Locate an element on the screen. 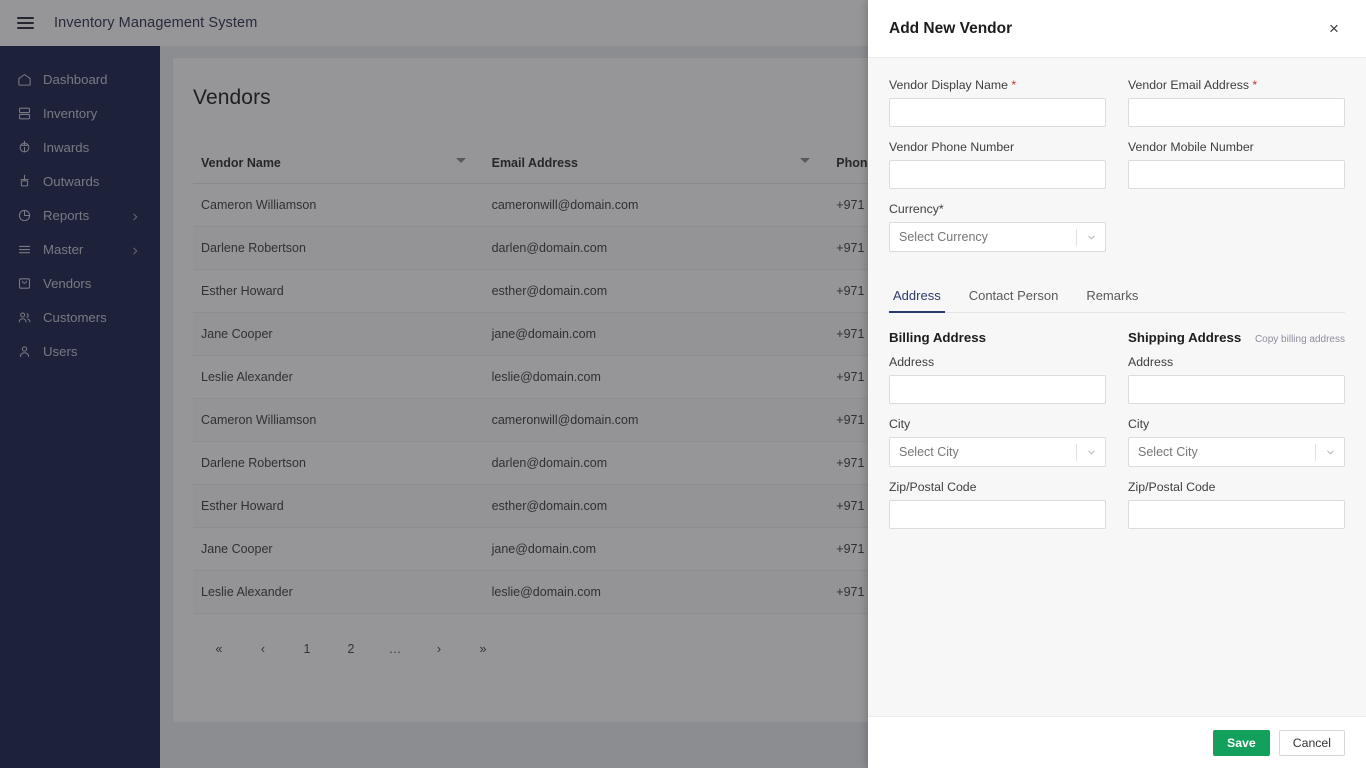  currency-row: Currency* Select Currency is located at coordinates (1117, 233).